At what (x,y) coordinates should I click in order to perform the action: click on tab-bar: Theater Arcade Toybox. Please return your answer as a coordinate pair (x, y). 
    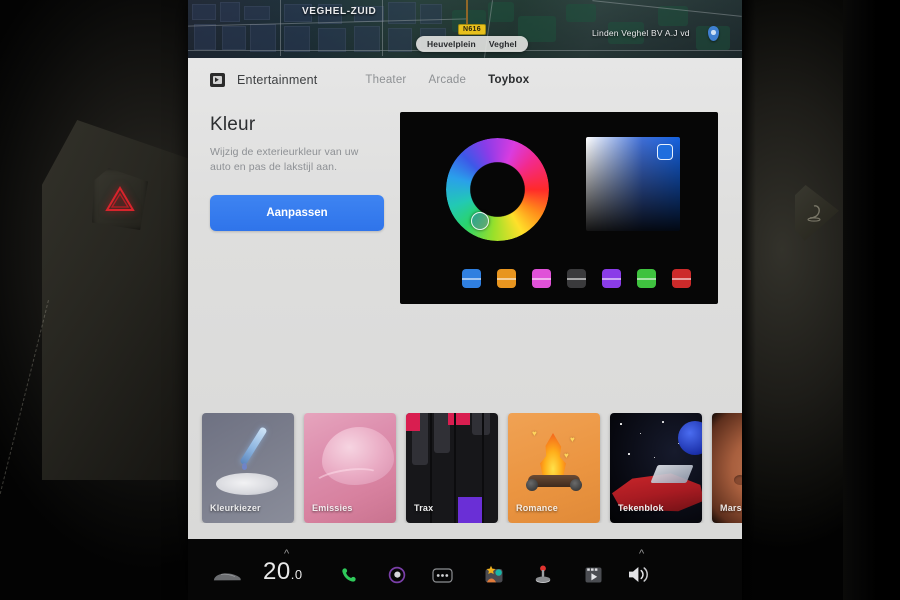
    Looking at the image, I should click on (447, 80).